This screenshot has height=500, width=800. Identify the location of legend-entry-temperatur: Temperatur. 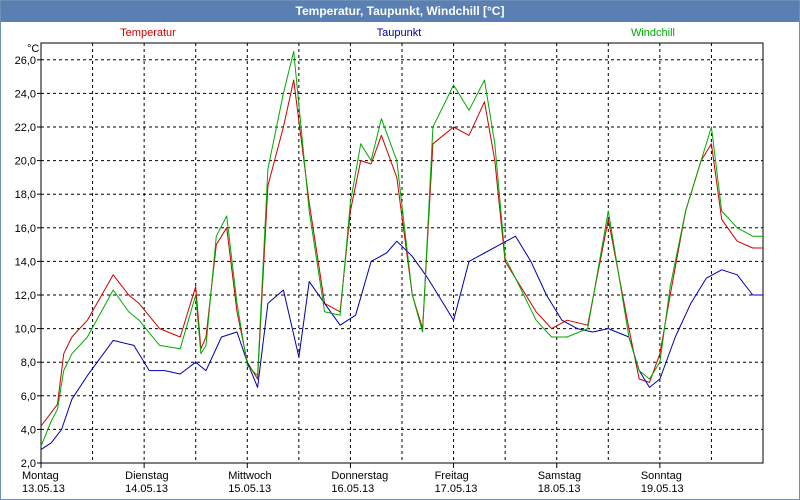
(148, 33).